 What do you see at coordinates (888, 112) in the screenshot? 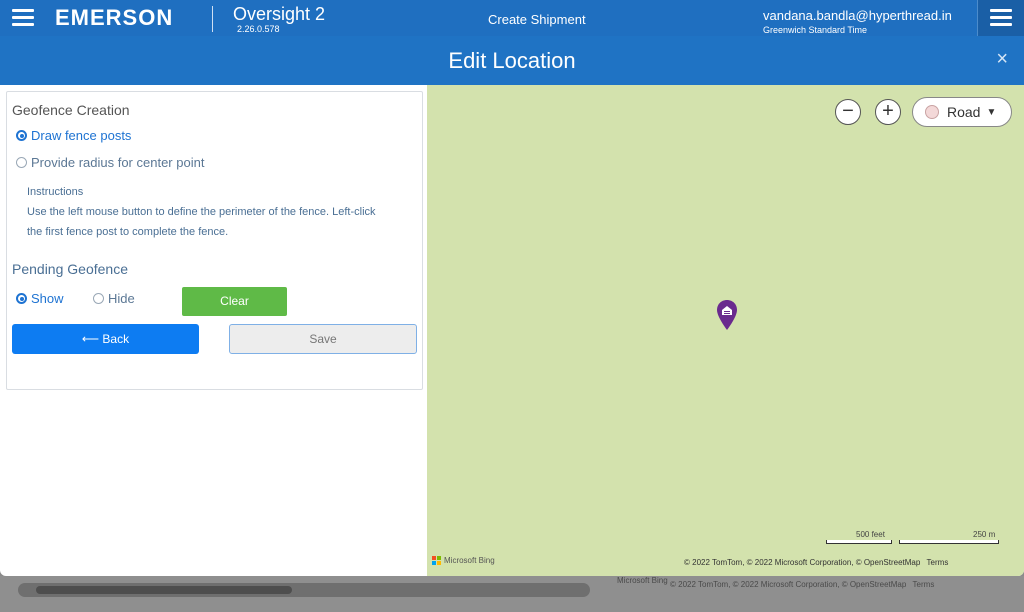
I see `zoom-in-button: +` at bounding box center [888, 112].